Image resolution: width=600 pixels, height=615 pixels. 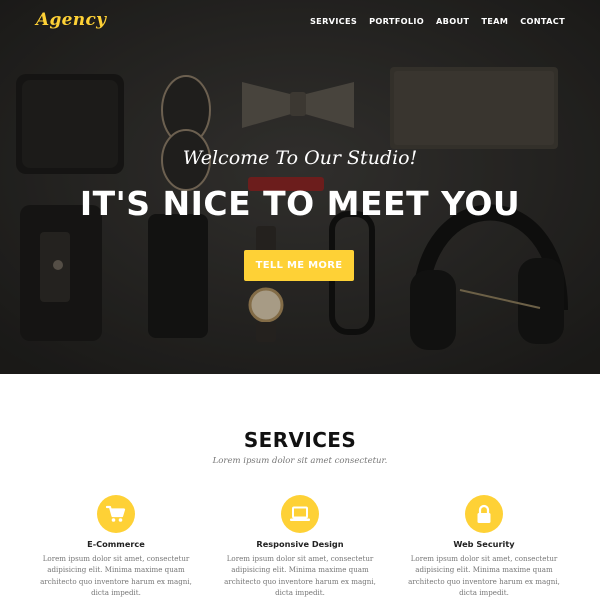 What do you see at coordinates (484, 514) in the screenshot?
I see `lock-icon` at bounding box center [484, 514].